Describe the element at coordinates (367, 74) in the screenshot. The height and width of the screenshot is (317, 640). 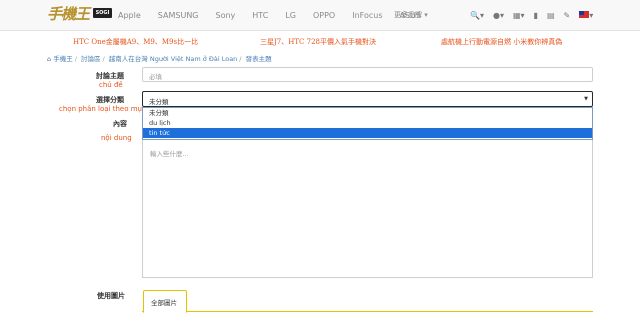
I see `subject-input: 必填` at that location.